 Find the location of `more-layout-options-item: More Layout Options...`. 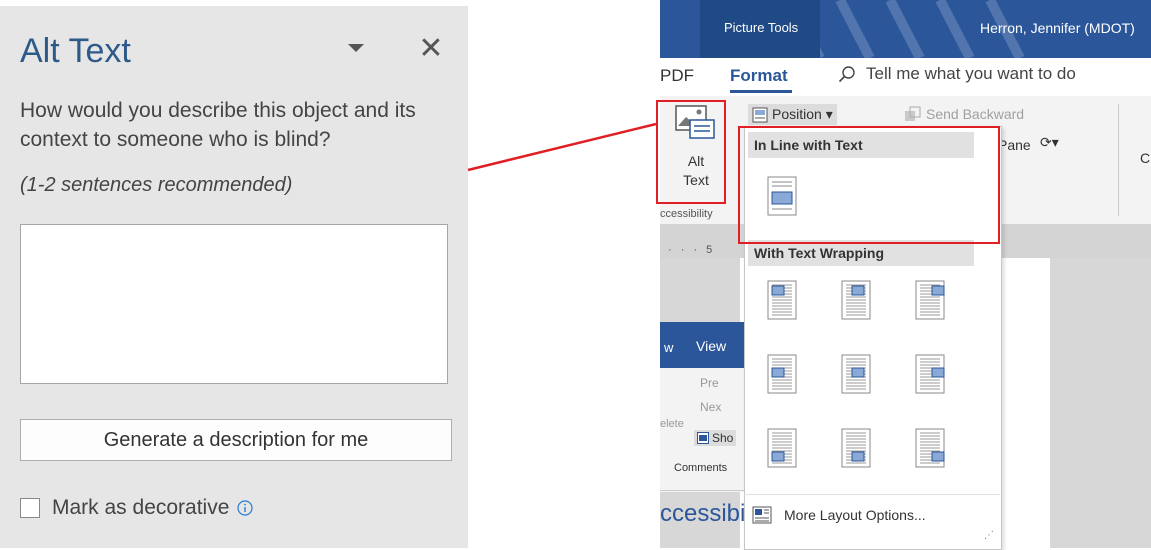

more-layout-options-item: More Layout Options... is located at coordinates (839, 515).